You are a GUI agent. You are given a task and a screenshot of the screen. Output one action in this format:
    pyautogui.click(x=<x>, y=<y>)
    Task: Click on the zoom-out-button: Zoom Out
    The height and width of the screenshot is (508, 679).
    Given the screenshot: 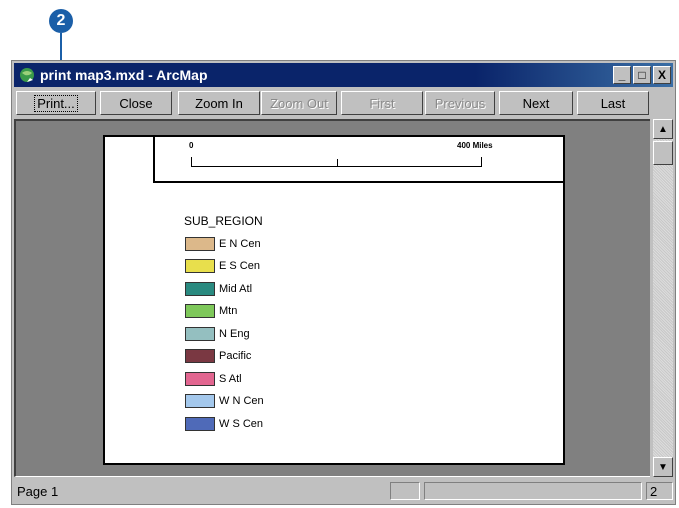 What is the action you would take?
    pyautogui.click(x=299, y=103)
    